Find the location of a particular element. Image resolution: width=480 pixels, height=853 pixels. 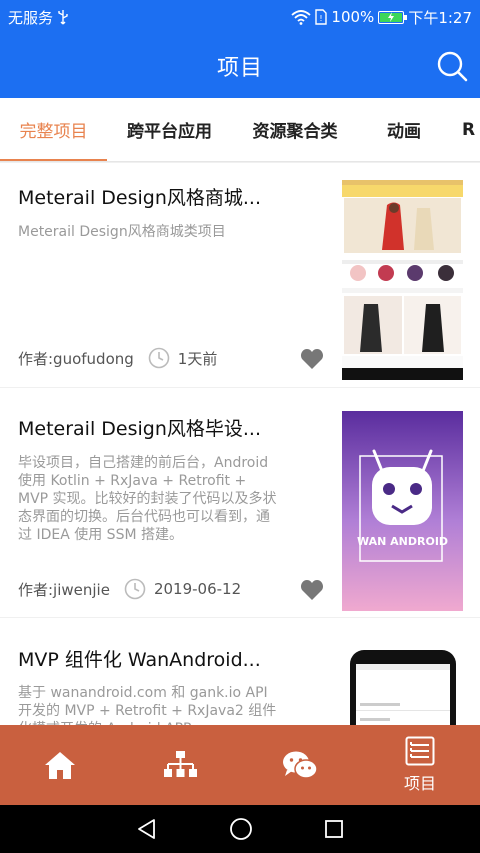

category-tabs: 完整项目 跨平台应用 资源聚合类 动画 R is located at coordinates (240, 130).